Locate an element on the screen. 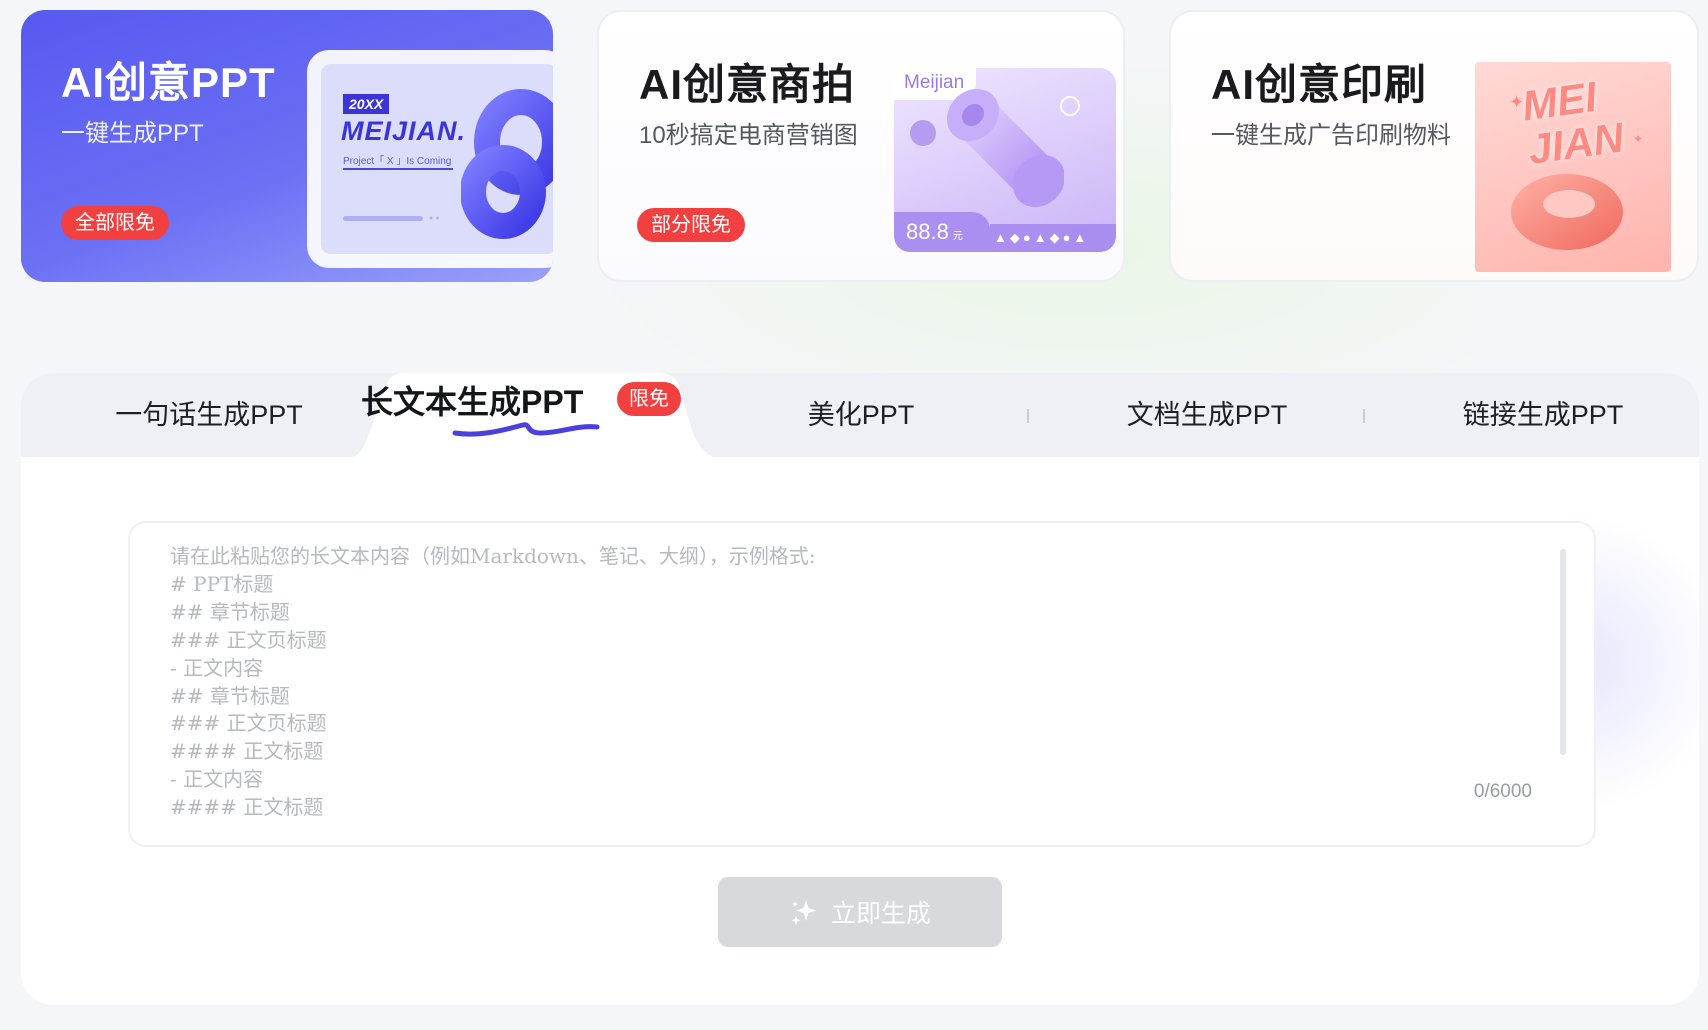  ppt-preview-illustration: 20XX MEIJIAN. Project「 X 」Is Coming ●● is located at coordinates (430, 159).